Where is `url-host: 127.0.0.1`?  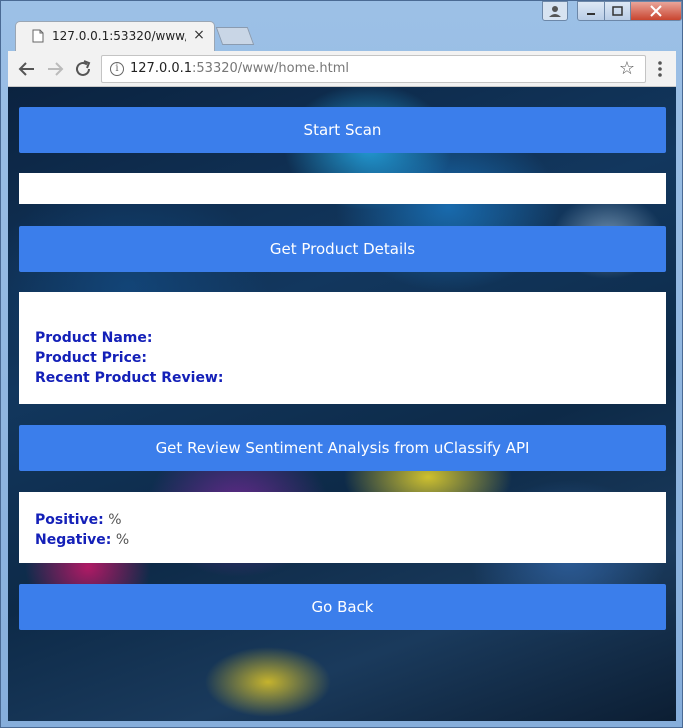 url-host: 127.0.0.1 is located at coordinates (161, 68).